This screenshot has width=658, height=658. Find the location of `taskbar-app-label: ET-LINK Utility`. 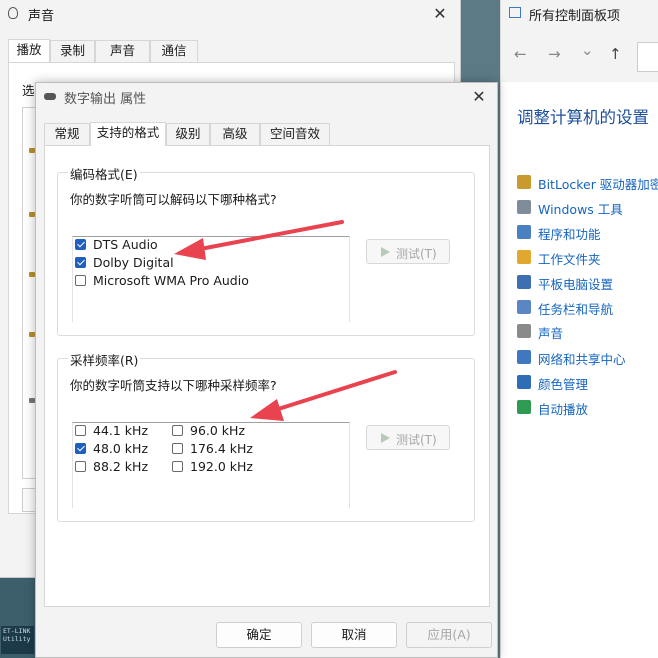

taskbar-app-label: ET-LINK Utility is located at coordinates (17, 640).